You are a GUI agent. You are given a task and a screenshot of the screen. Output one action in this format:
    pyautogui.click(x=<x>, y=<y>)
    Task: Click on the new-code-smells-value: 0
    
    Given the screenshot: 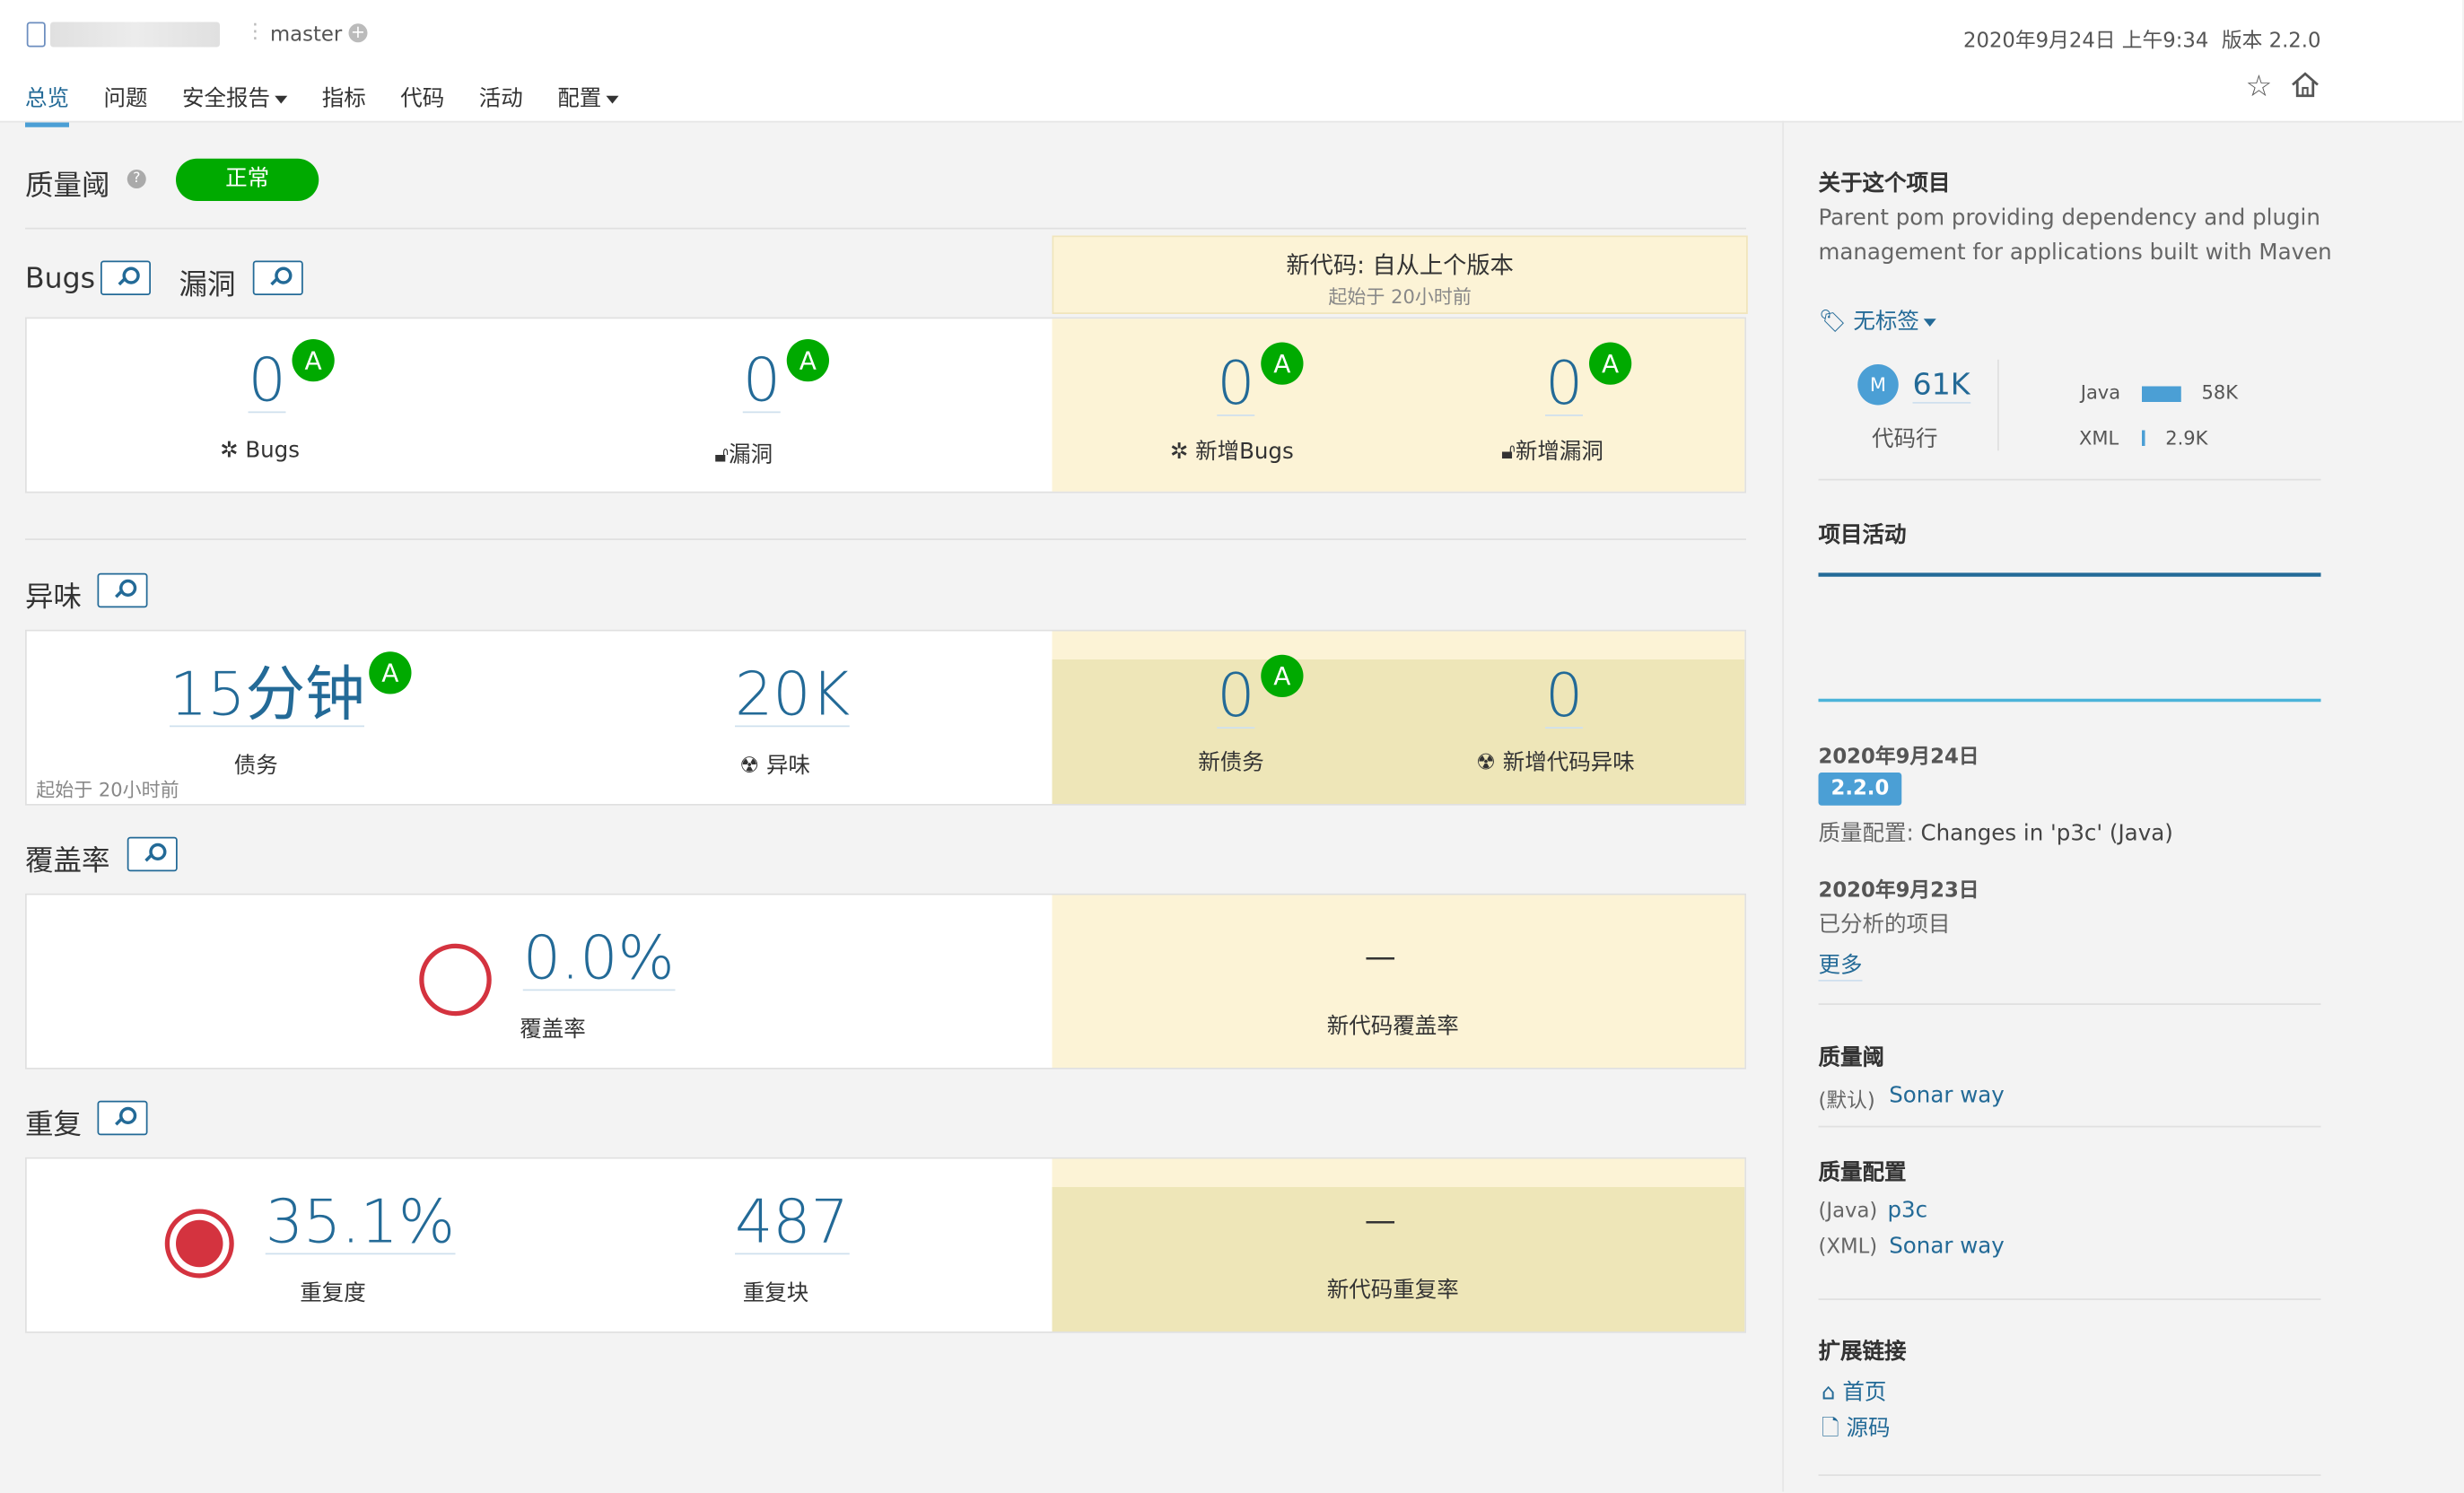 What is the action you would take?
    pyautogui.click(x=1564, y=696)
    